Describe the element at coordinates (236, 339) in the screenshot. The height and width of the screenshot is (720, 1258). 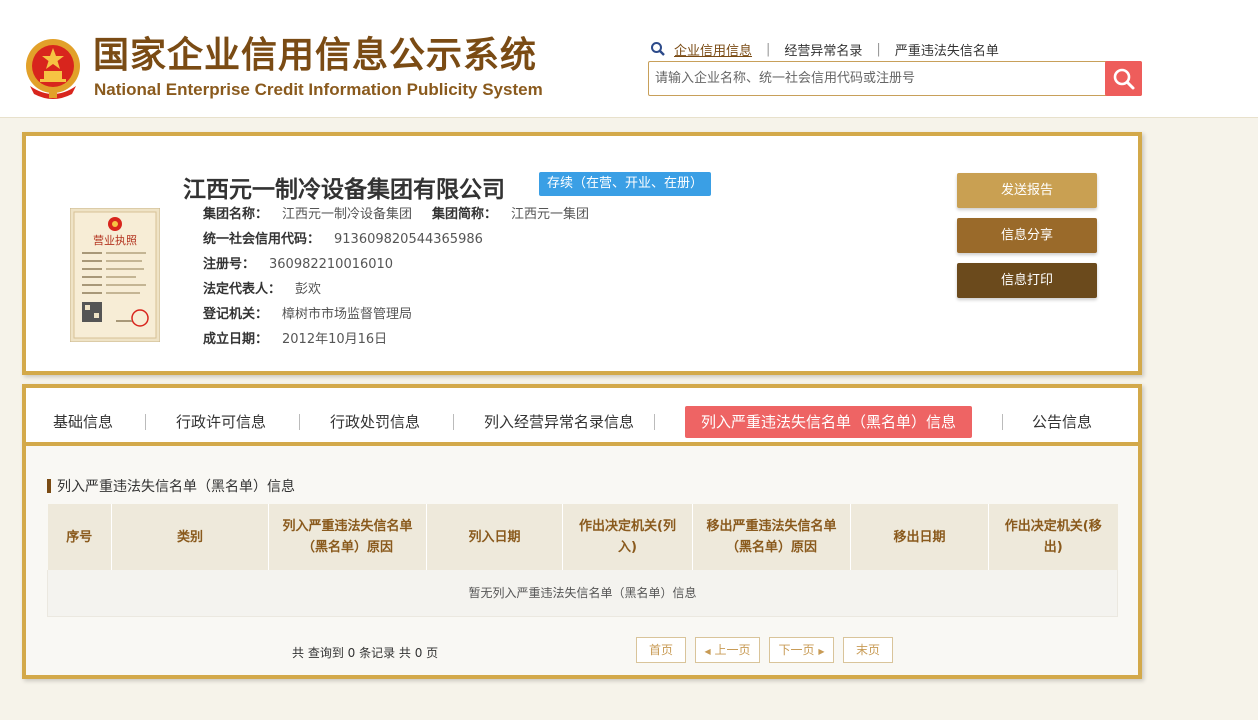
I see `est-date-label: 成立日期：` at that location.